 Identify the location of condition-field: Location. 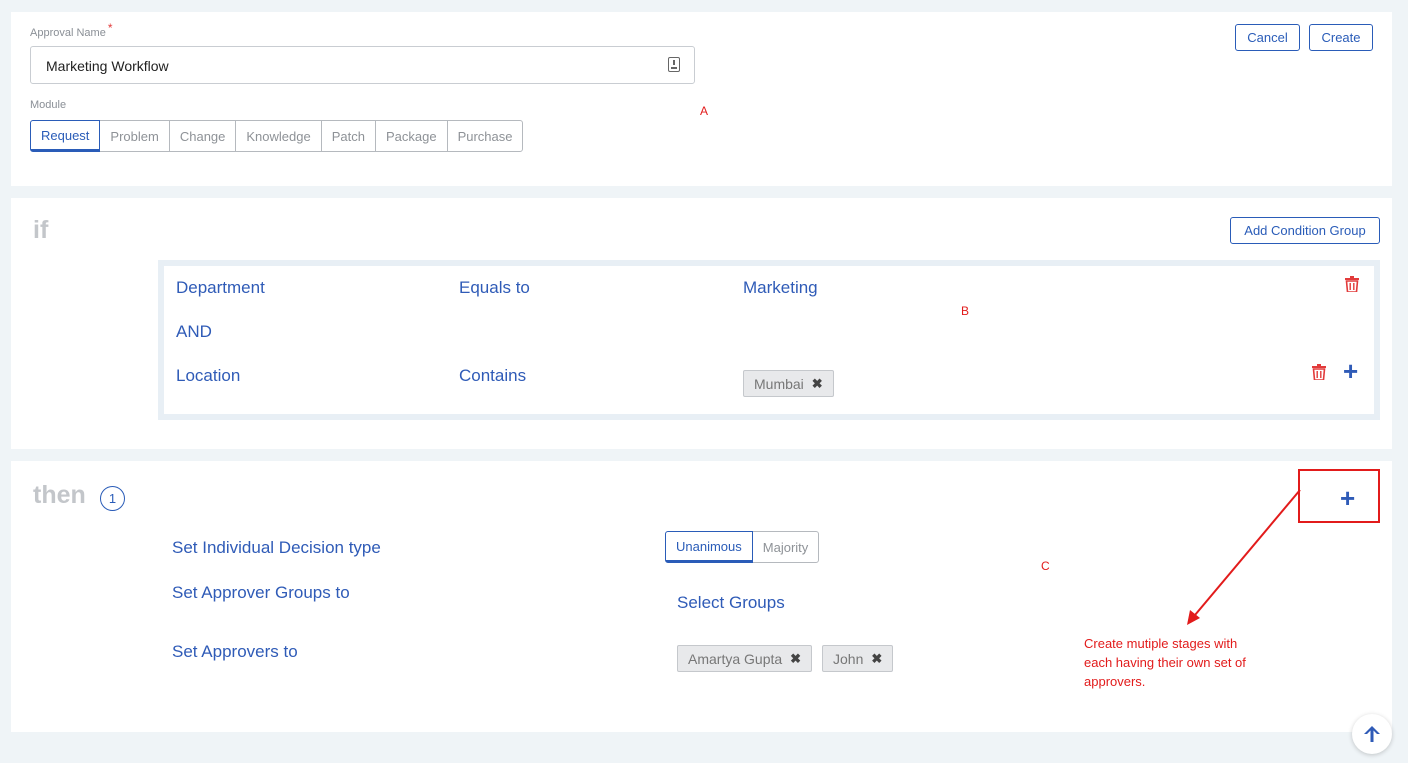
(208, 376).